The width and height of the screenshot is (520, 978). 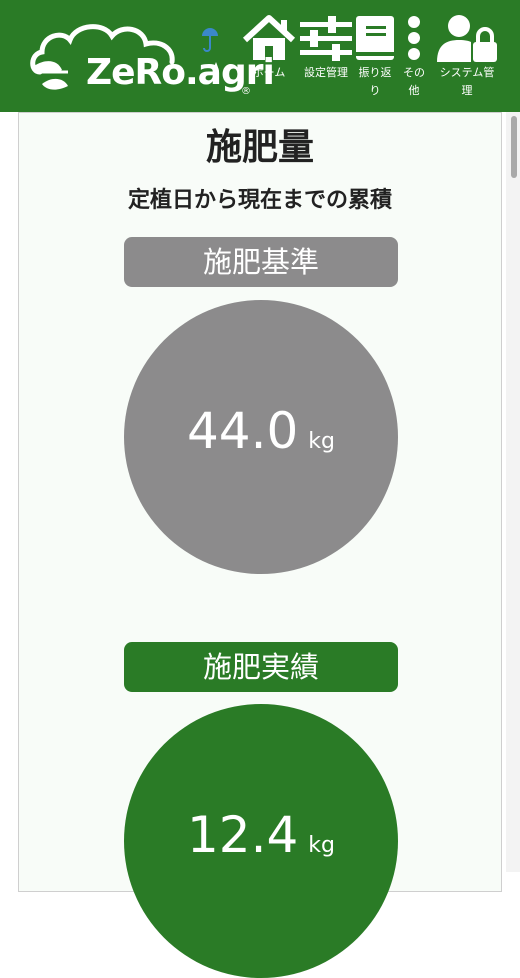 I want to click on actual-value-circle: 12.4 kg, so click(x=261, y=841).